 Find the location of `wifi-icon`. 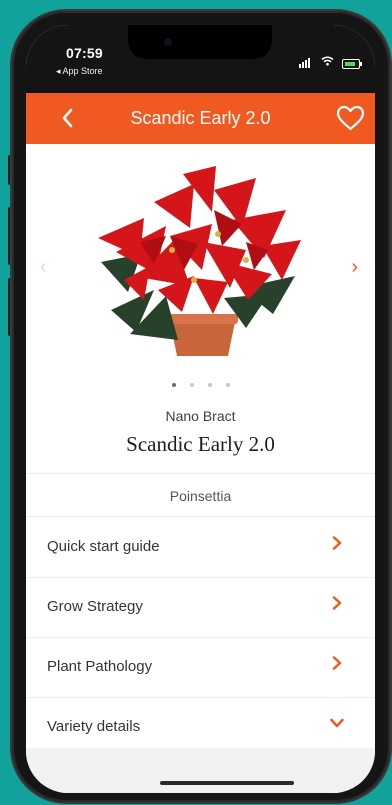

wifi-icon is located at coordinates (327, 62).